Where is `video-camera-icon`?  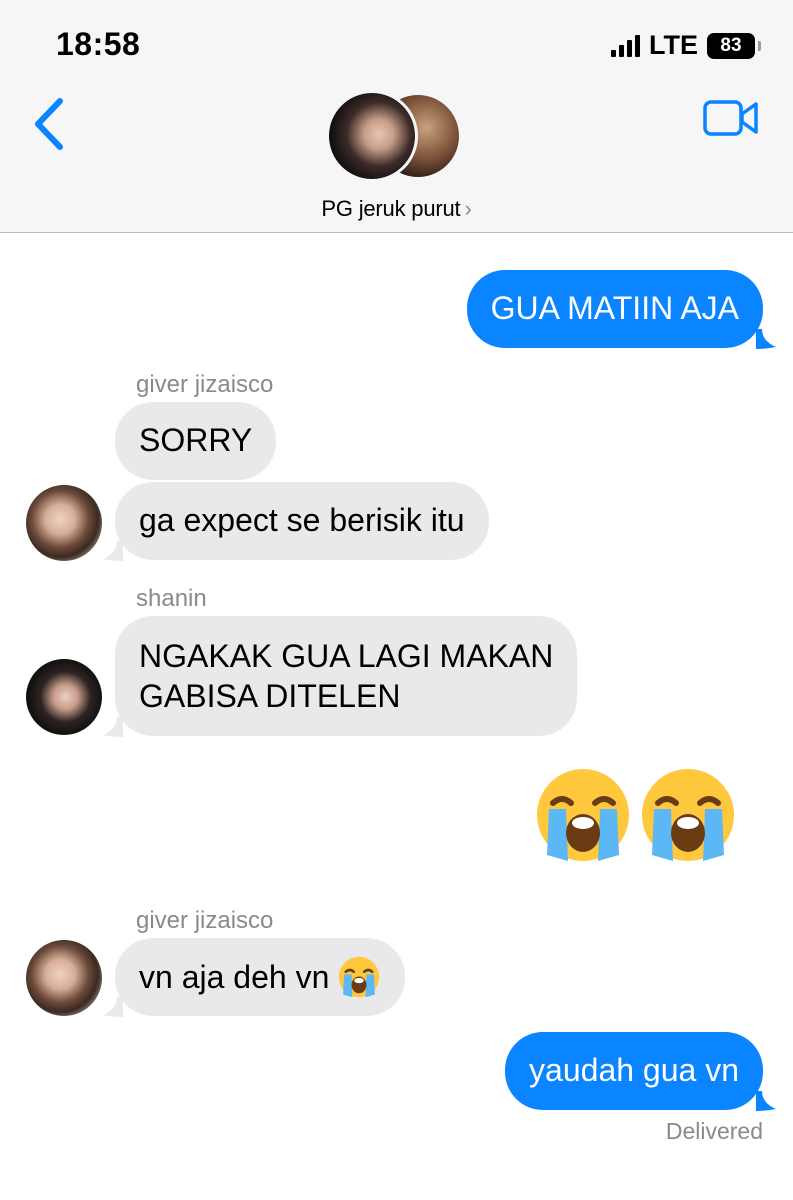 video-camera-icon is located at coordinates (730, 118).